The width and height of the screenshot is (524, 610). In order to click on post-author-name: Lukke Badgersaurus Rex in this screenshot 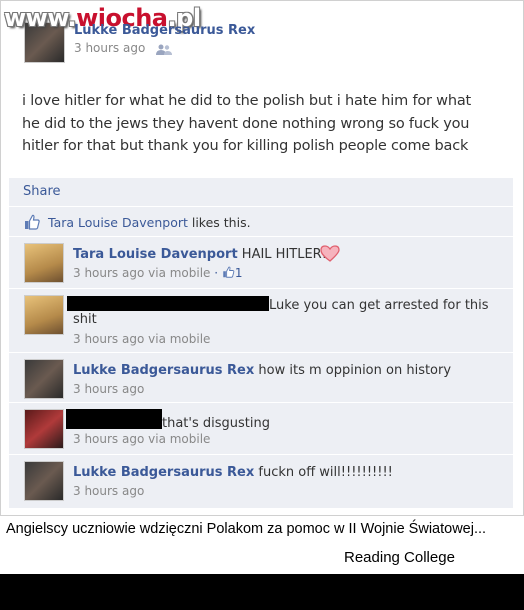, I will do `click(164, 30)`.